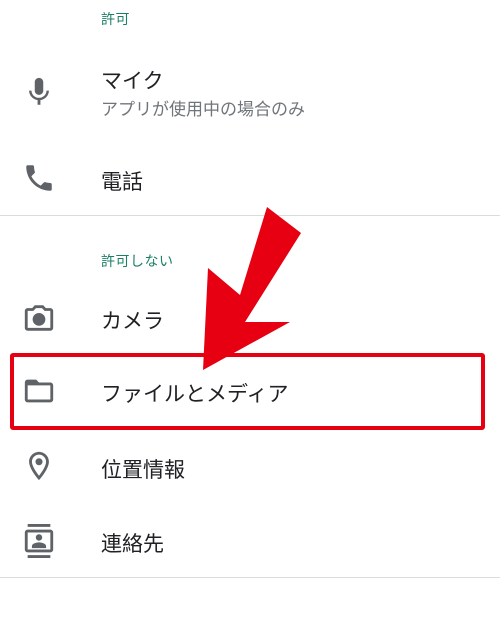 The height and width of the screenshot is (619, 500). I want to click on permission-item-files-media: ファイルとメディア, so click(250, 392).